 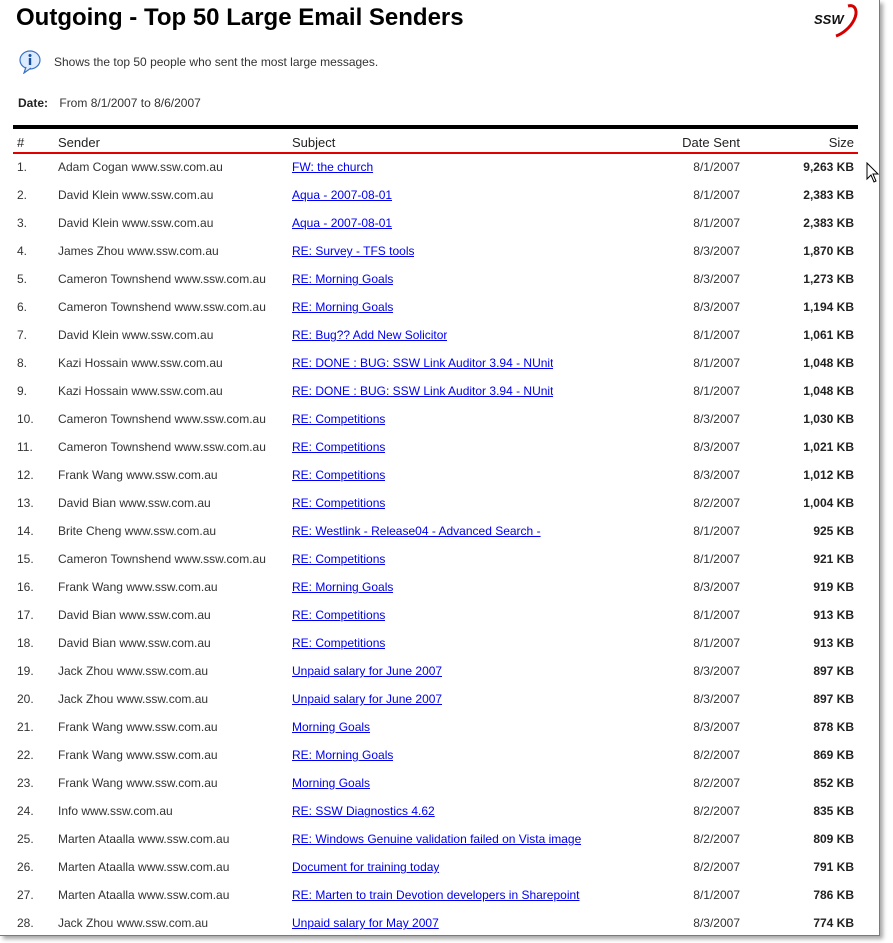 What do you see at coordinates (30, 62) in the screenshot?
I see `info-icon` at bounding box center [30, 62].